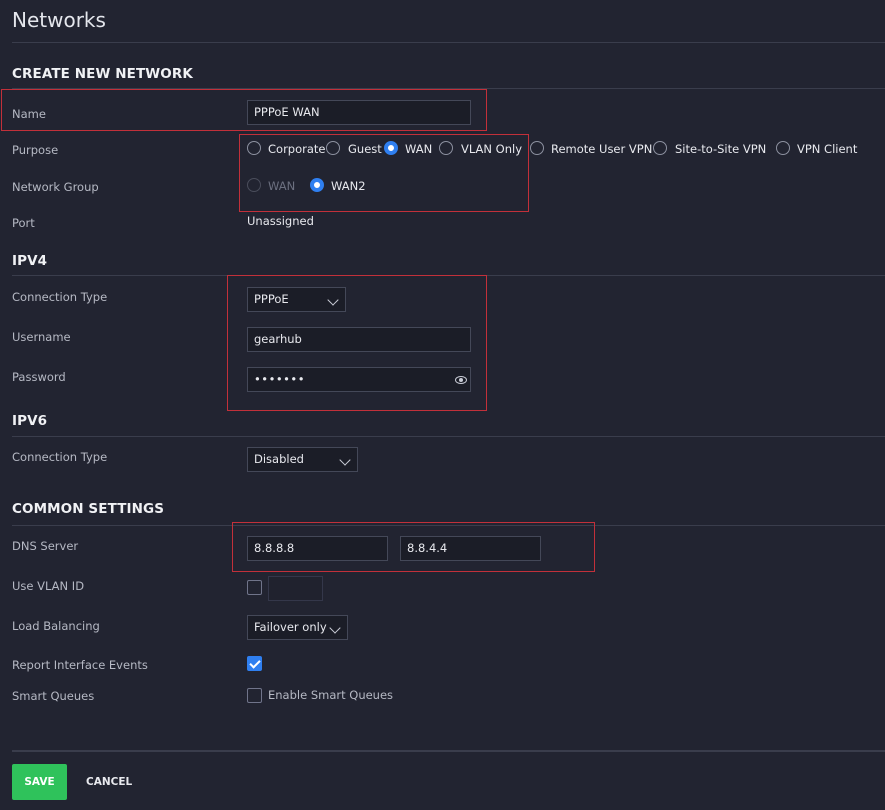 The width and height of the screenshot is (885, 810). What do you see at coordinates (348, 186) in the screenshot?
I see `group-label-wan2: WAN2` at bounding box center [348, 186].